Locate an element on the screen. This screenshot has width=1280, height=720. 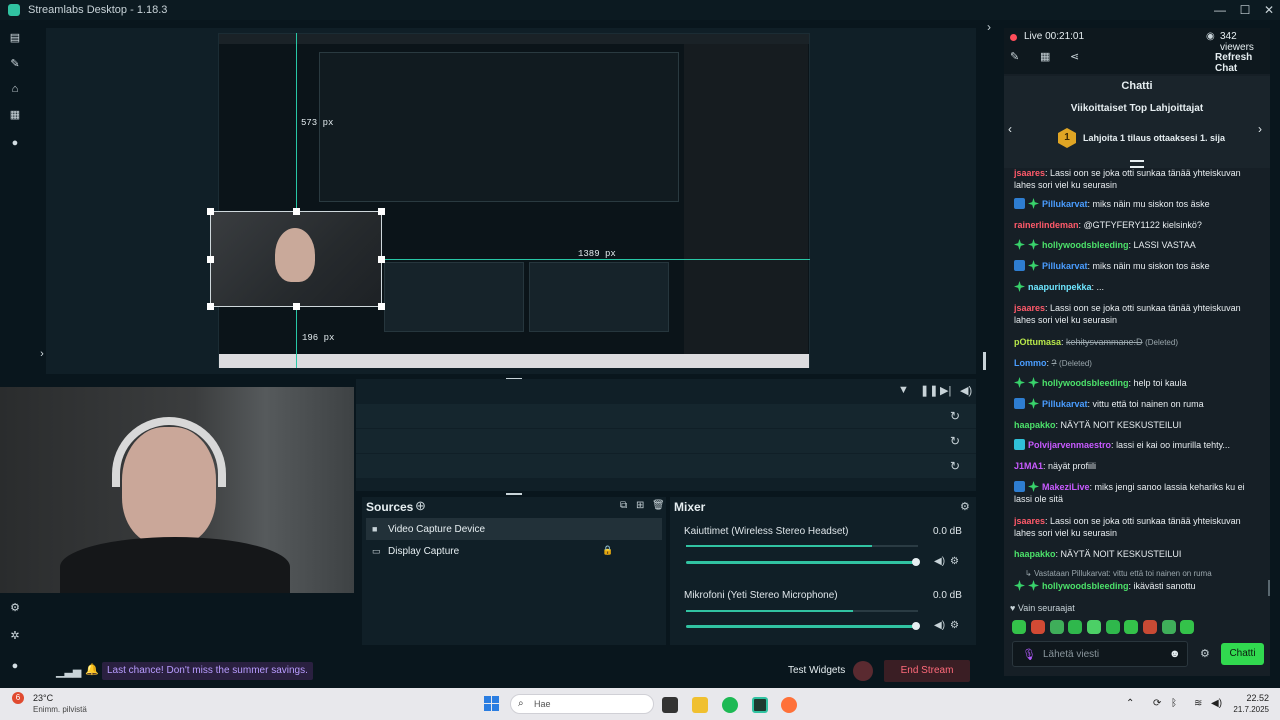
maximize-icon: ☐ is located at coordinates (1245, 10).